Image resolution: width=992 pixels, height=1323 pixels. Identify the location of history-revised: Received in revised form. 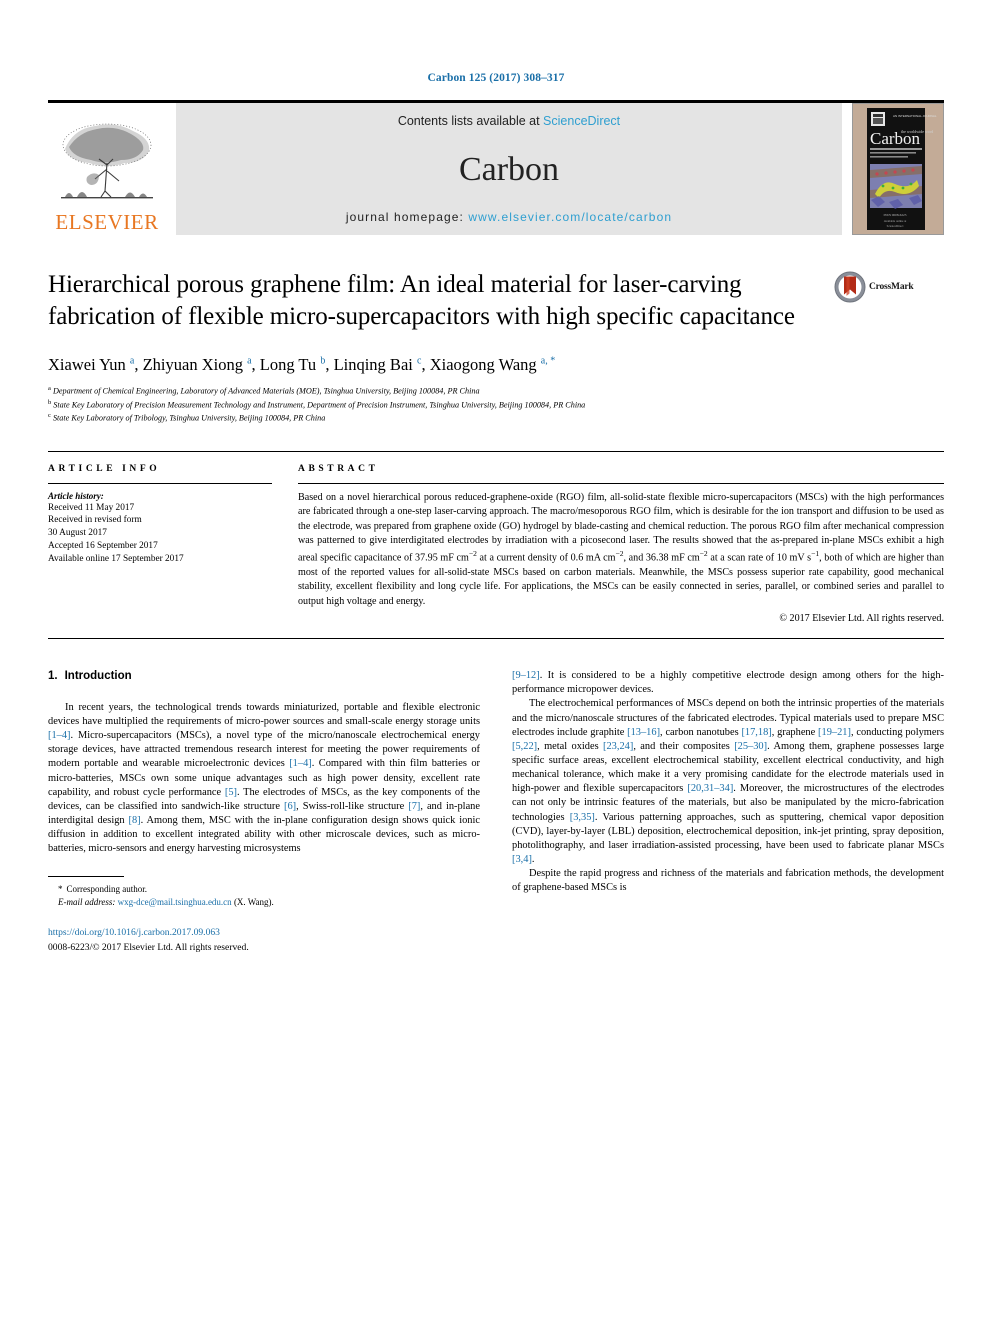
(95, 520).